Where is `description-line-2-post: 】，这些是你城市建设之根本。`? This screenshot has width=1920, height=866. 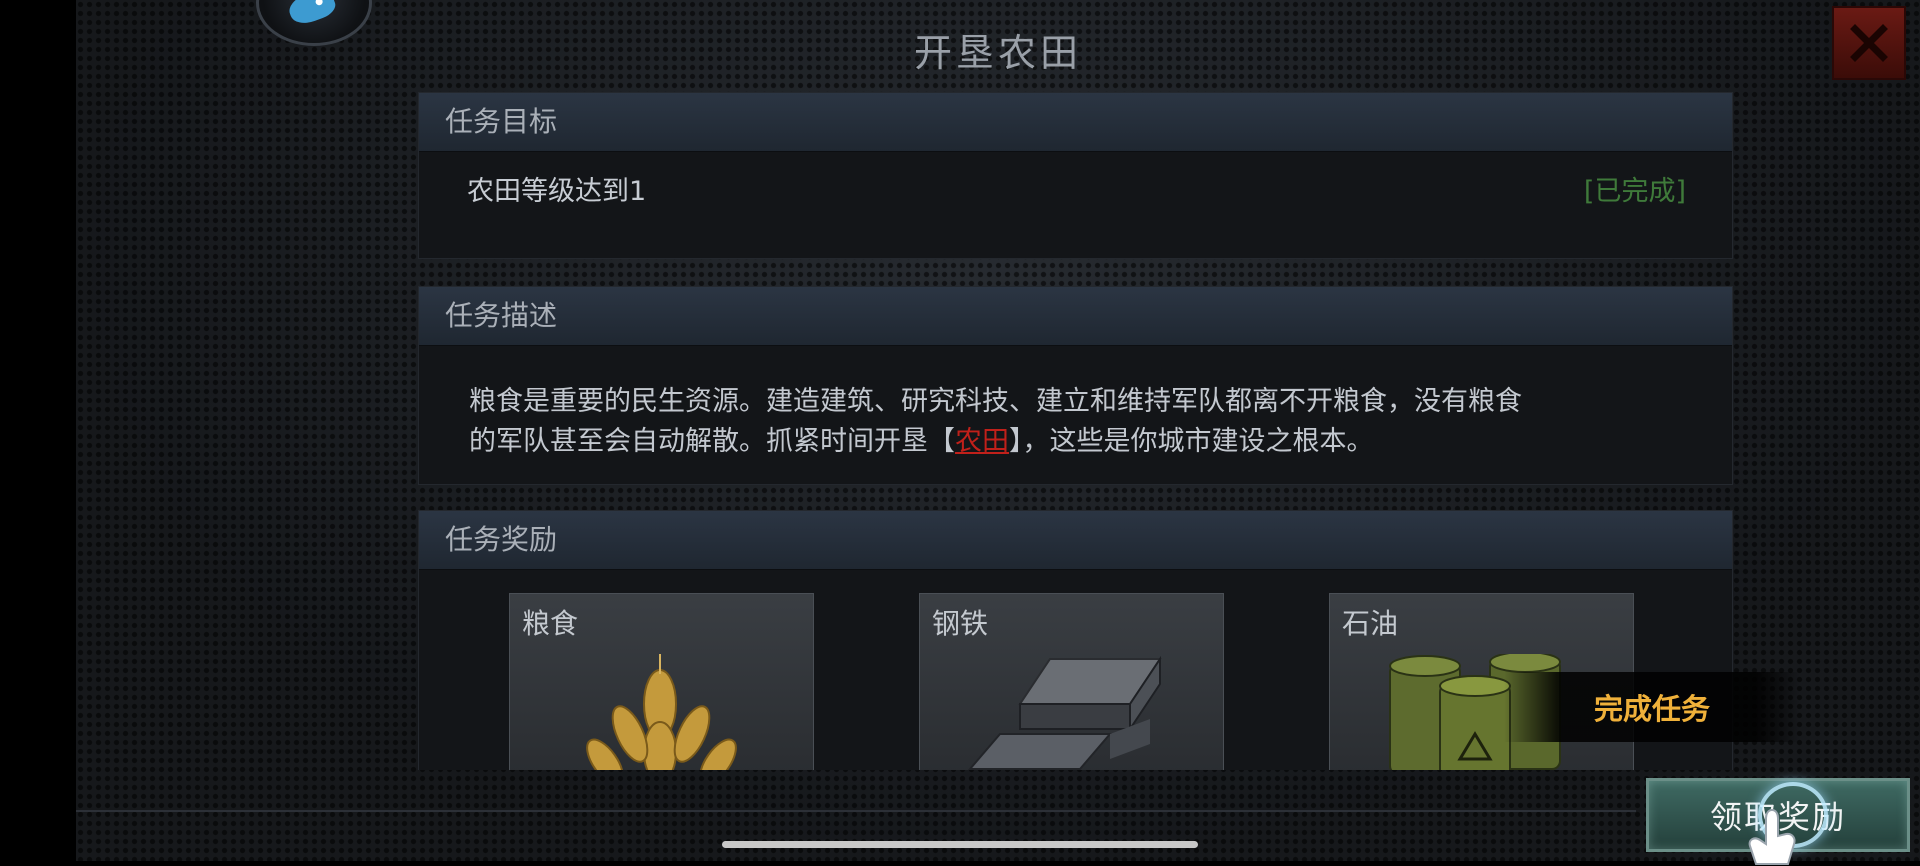
description-line-2-post: 】，这些是你城市建设之根本。 is located at coordinates (1191, 441).